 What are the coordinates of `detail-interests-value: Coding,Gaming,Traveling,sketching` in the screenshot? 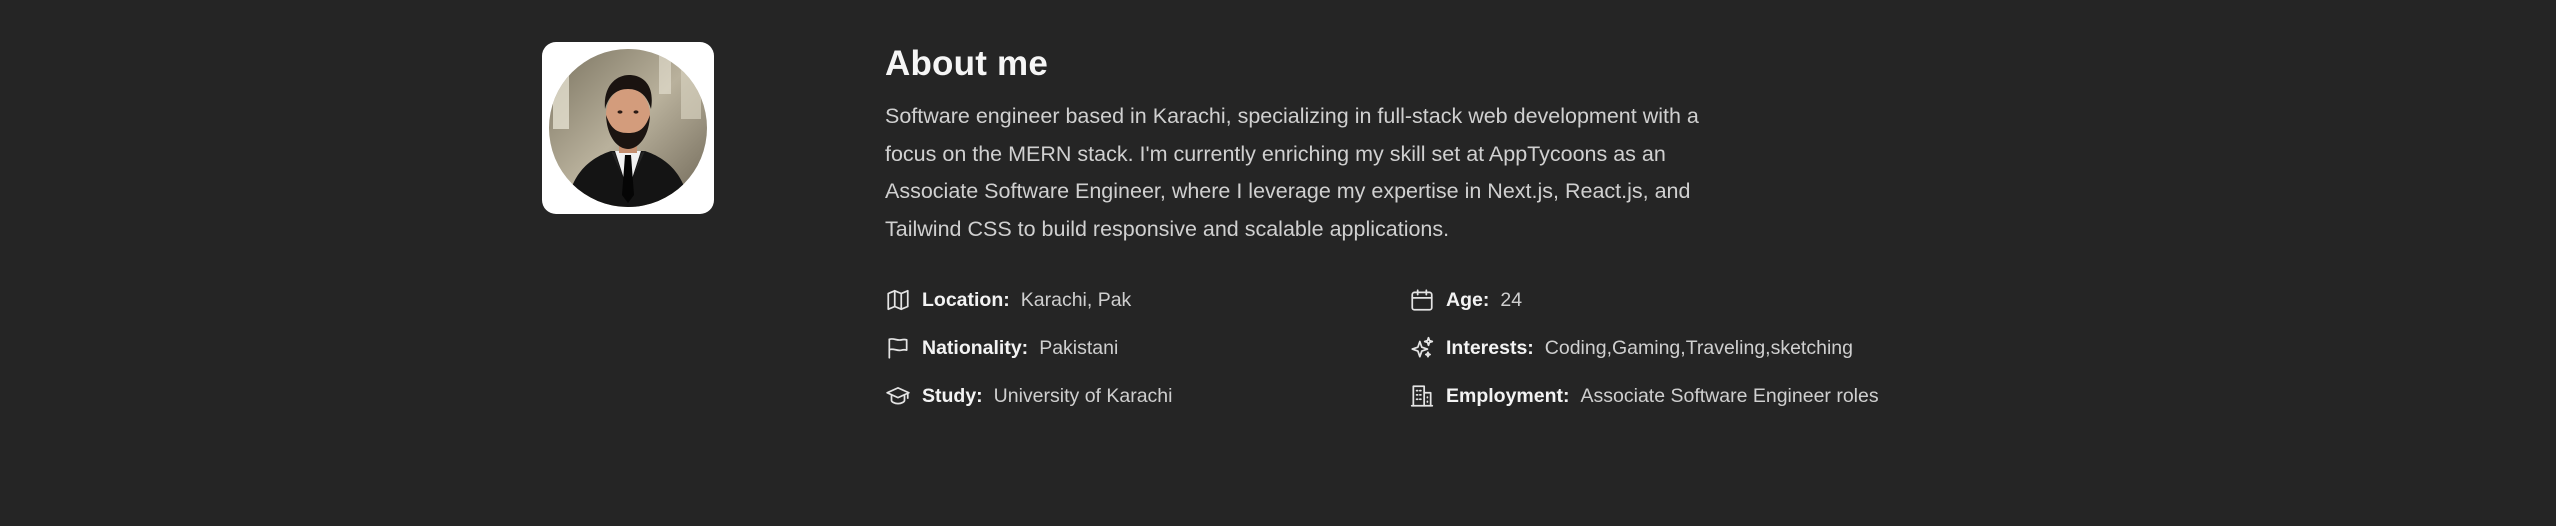 It's located at (1698, 347).